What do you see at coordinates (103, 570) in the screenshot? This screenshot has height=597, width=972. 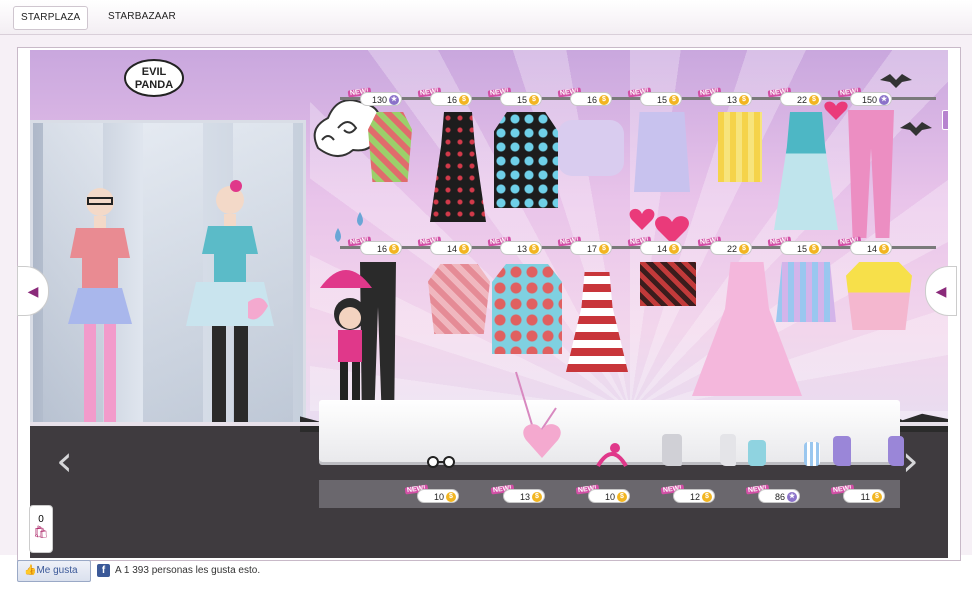 I see `facebook-icon: f` at bounding box center [103, 570].